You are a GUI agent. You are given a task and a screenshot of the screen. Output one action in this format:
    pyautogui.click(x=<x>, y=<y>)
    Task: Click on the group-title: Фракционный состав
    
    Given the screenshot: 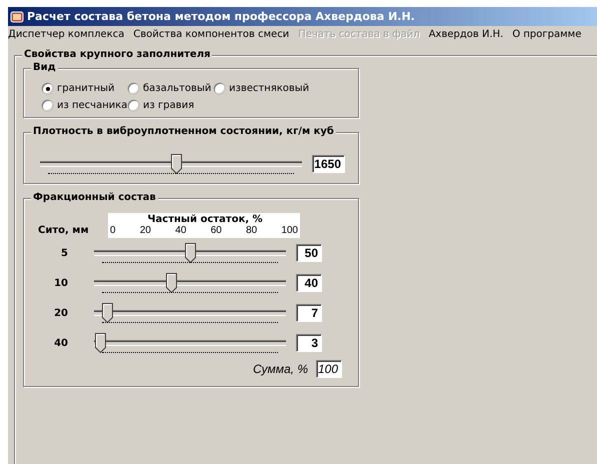 What is the action you would take?
    pyautogui.click(x=94, y=197)
    